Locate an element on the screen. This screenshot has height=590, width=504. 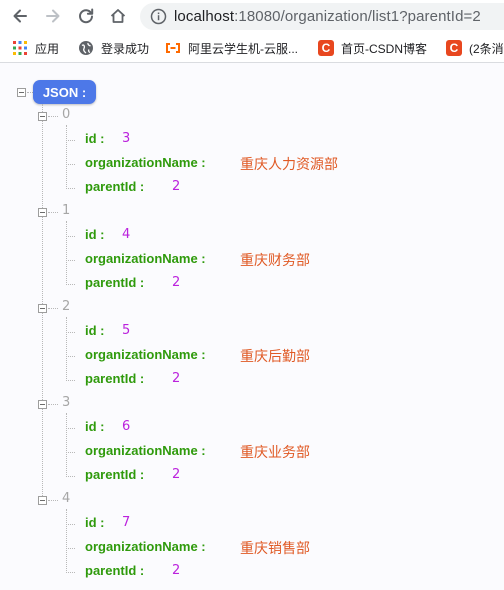
home-icon is located at coordinates (118, 16).